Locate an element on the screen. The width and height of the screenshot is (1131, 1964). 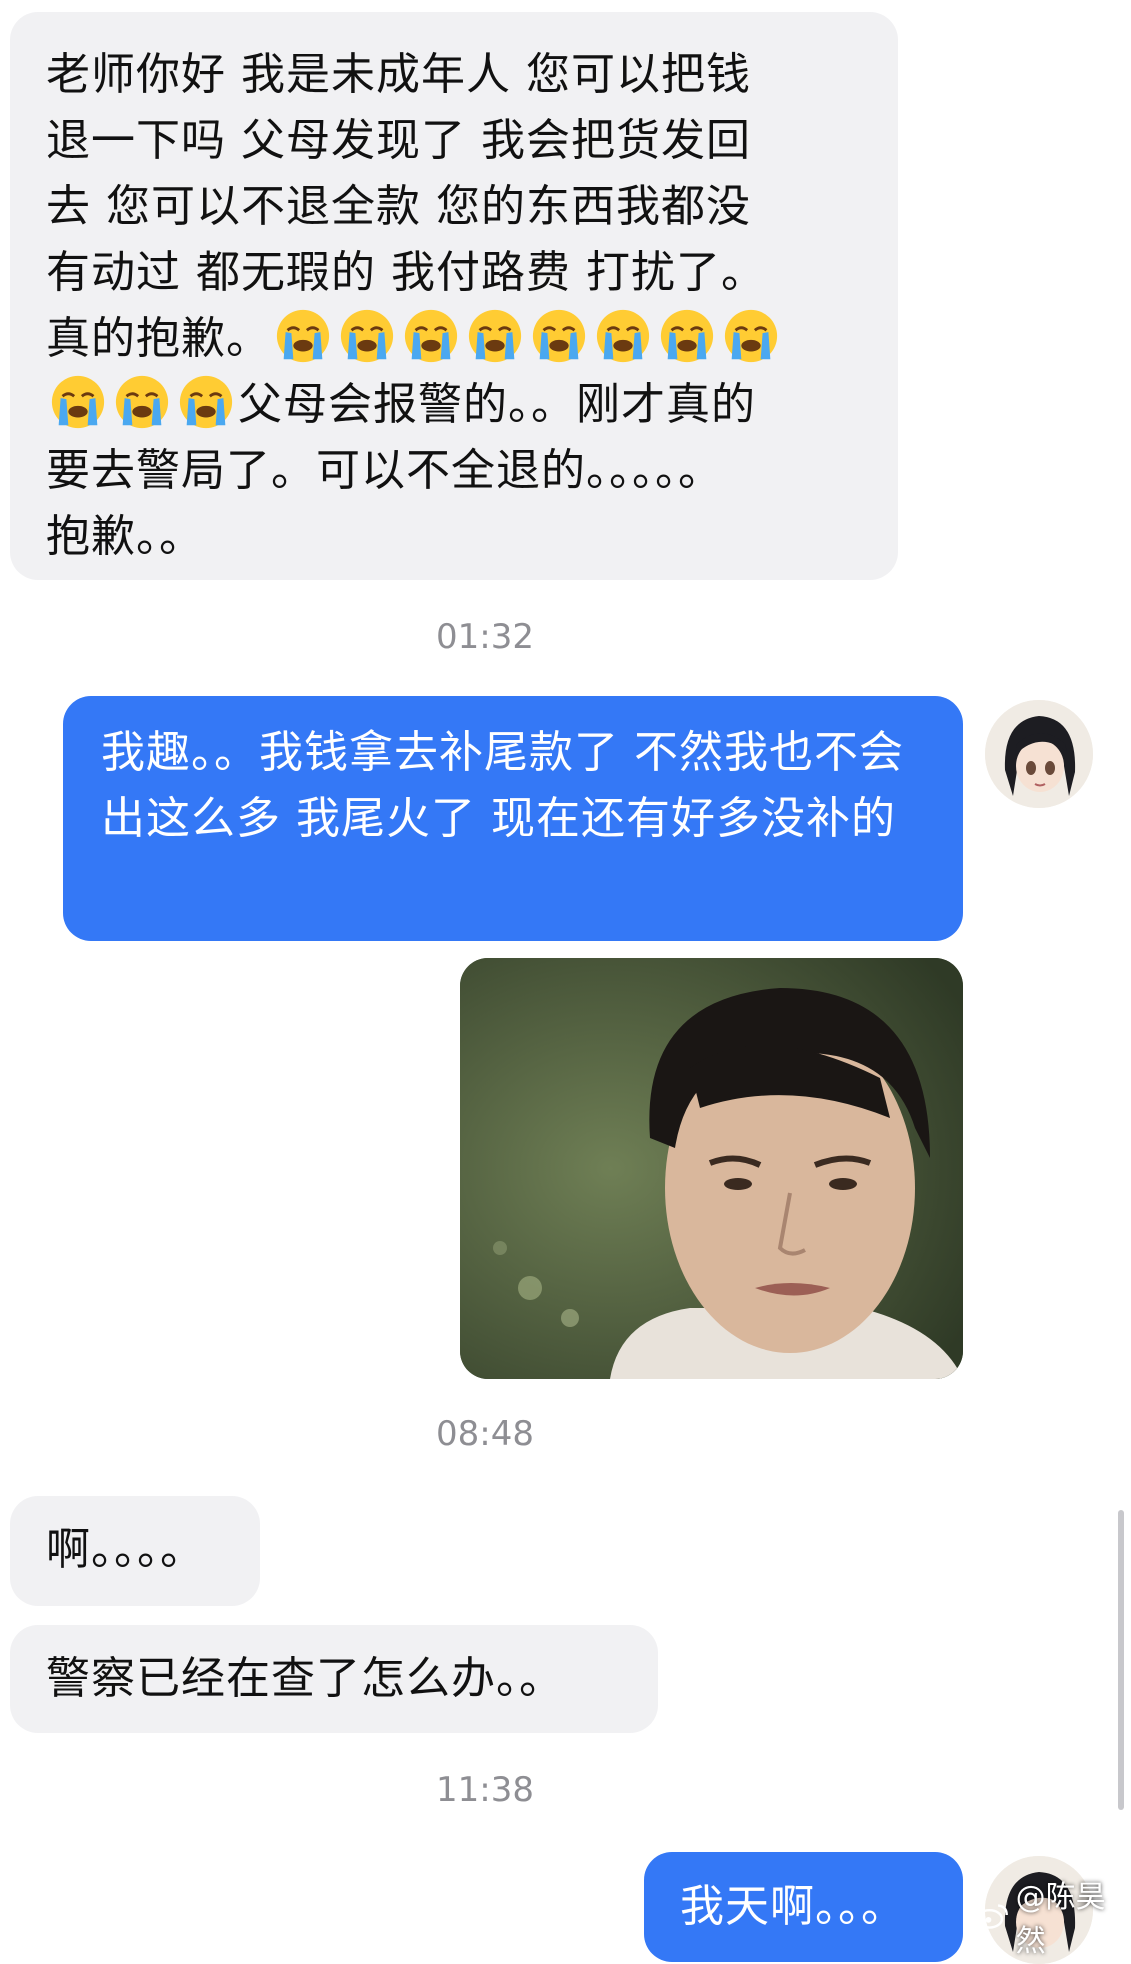
message-line: 真的抱歉。 is located at coordinates (462, 339).